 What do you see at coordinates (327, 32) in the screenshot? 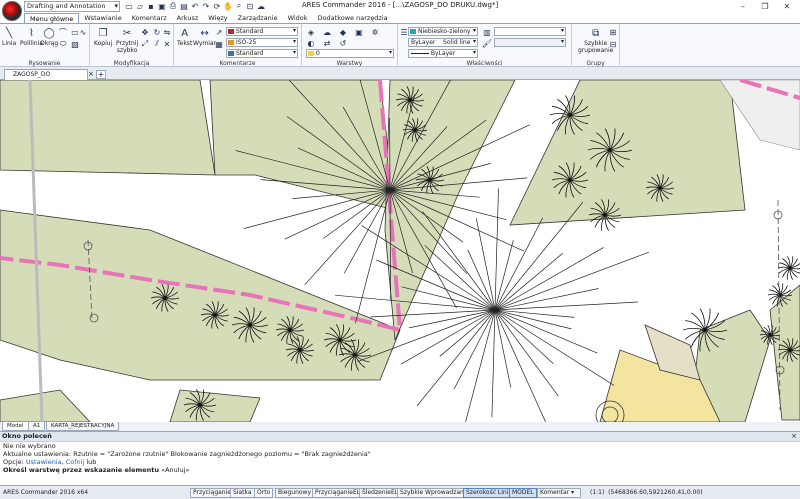
I see `layer-state-icon: ☁` at bounding box center [327, 32].